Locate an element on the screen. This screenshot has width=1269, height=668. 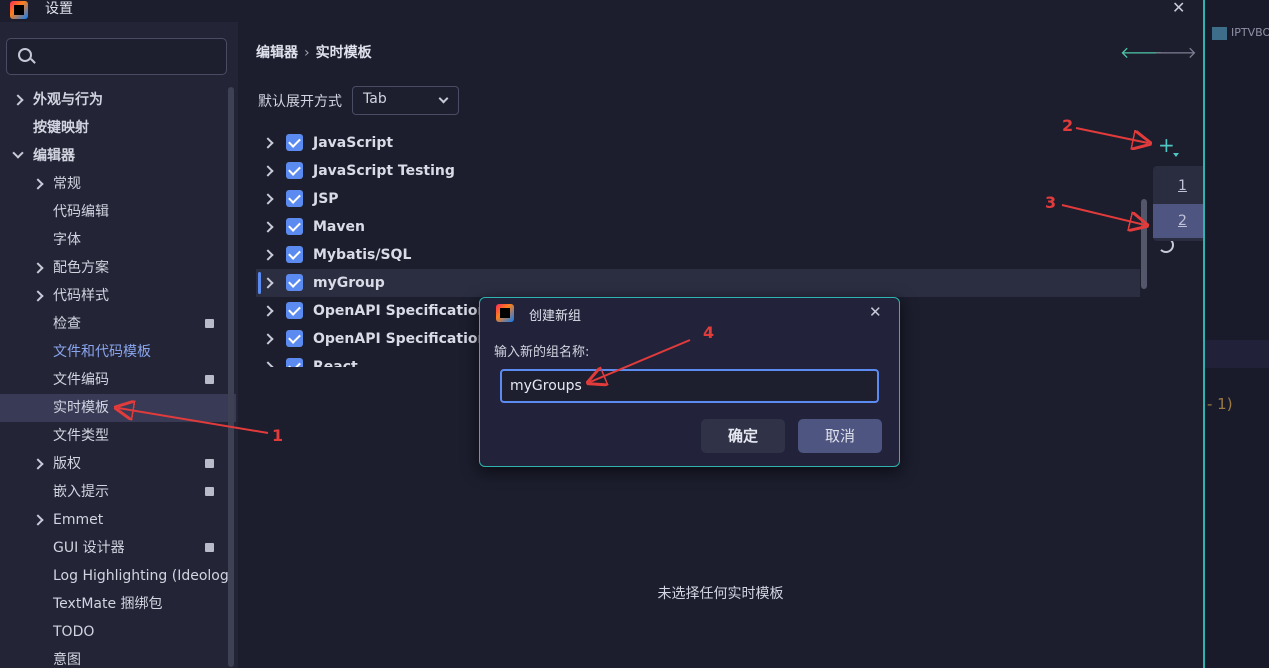
sidebar-item-label: 常规 is located at coordinates (67, 184).